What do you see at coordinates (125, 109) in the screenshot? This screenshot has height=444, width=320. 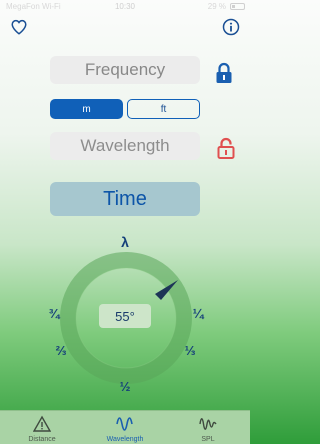 I see `unit-selector: m ft` at bounding box center [125, 109].